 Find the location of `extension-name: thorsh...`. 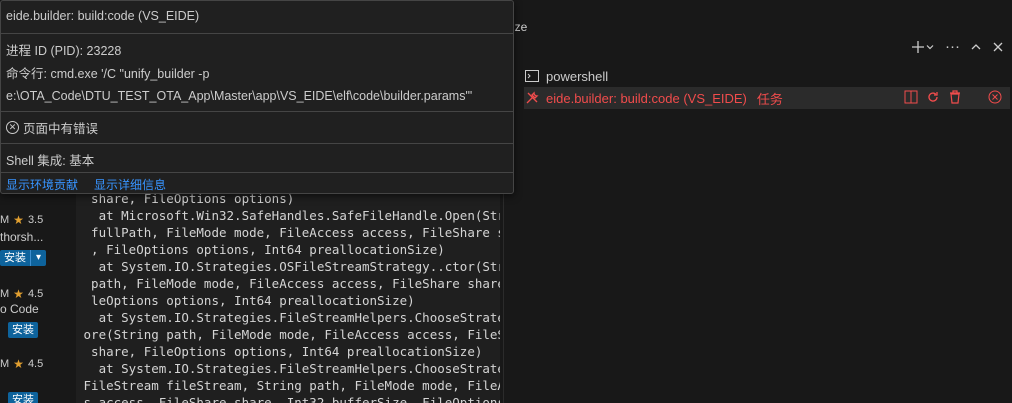

extension-name: thorsh... is located at coordinates (22, 237).